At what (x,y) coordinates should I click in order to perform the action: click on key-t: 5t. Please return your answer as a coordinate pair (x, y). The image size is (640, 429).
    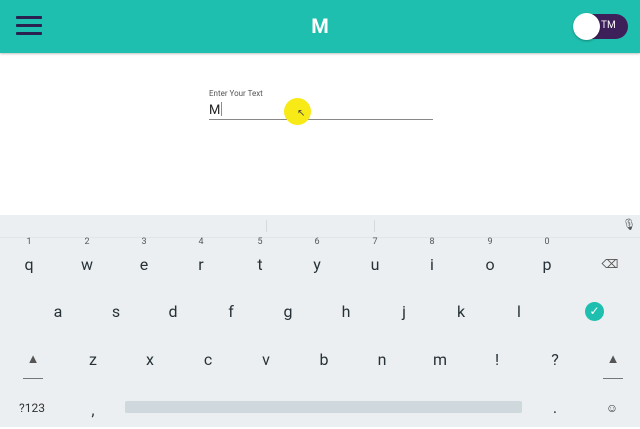
    Looking at the image, I should click on (260, 260).